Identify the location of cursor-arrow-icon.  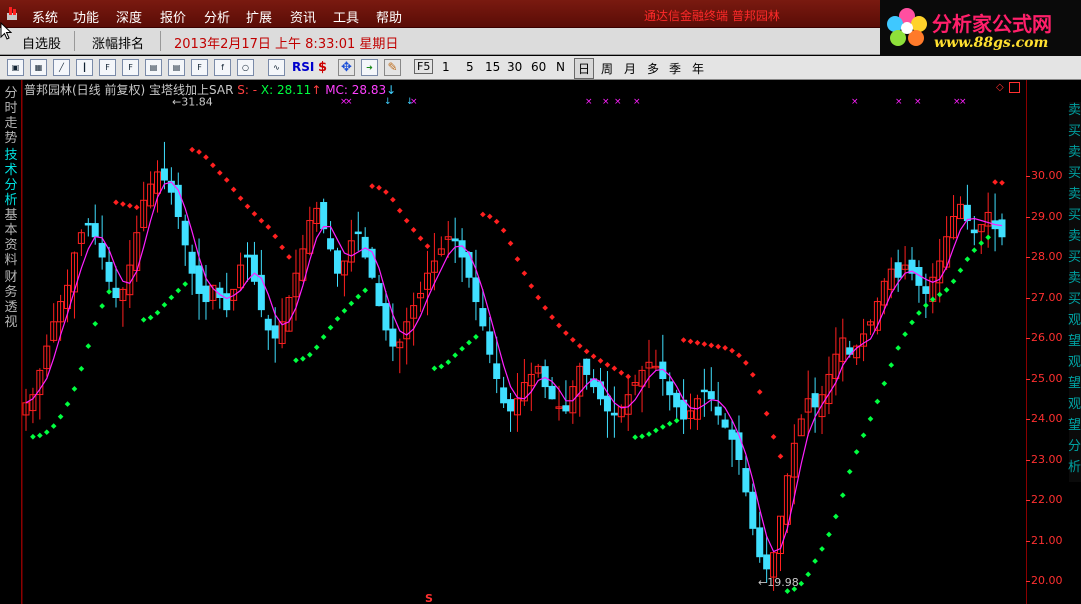
(6, 31).